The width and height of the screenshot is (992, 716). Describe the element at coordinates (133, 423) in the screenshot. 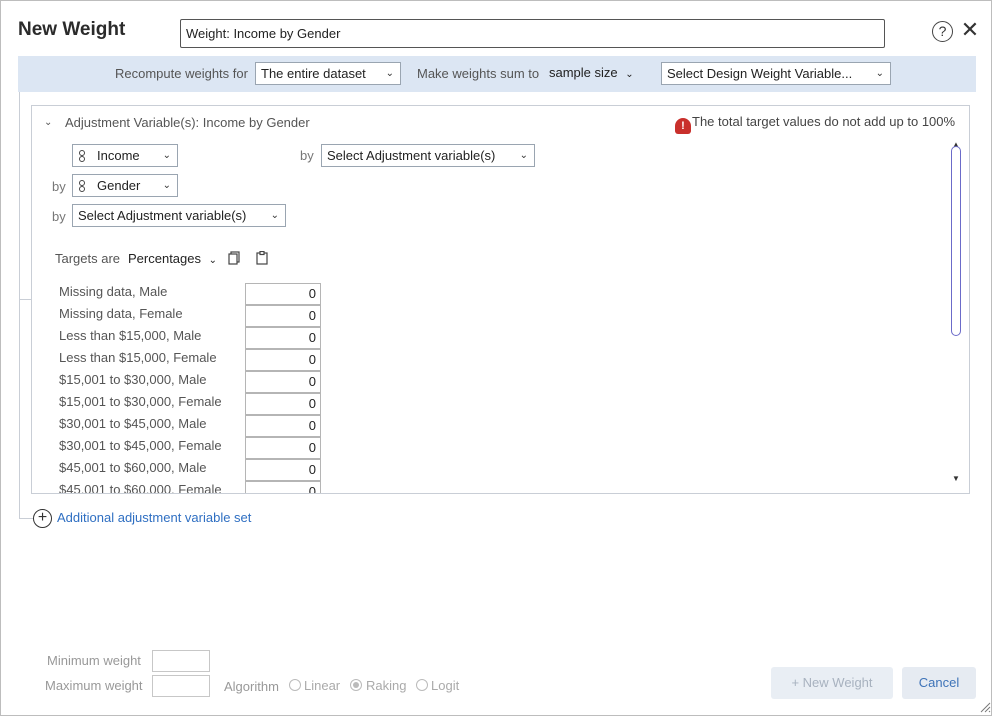

I see `target-row-label: $30,001 to $45,000, Male` at that location.